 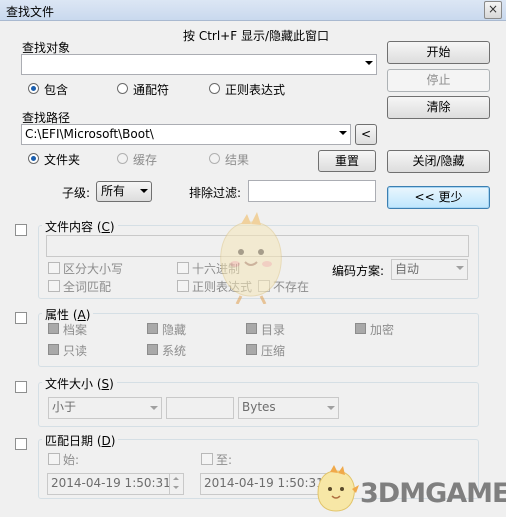 I want to click on clear-button: 清除, so click(x=438, y=107).